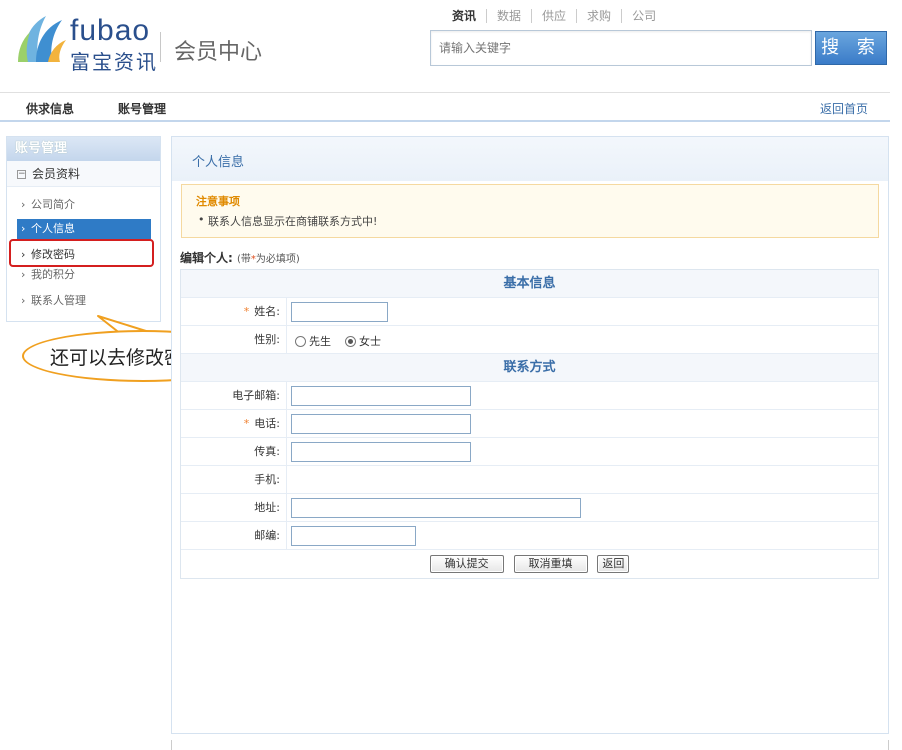 The image size is (902, 750). What do you see at coordinates (529, 284) in the screenshot?
I see `section-basic-info: 基本信息` at bounding box center [529, 284].